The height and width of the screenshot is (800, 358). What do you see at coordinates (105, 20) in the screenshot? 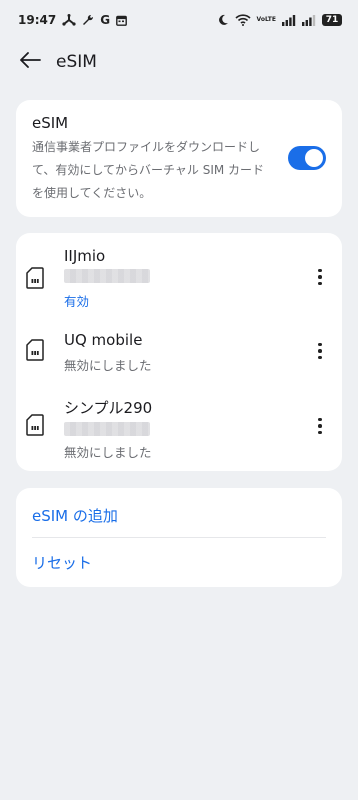
I see `google-icon: G` at bounding box center [105, 20].